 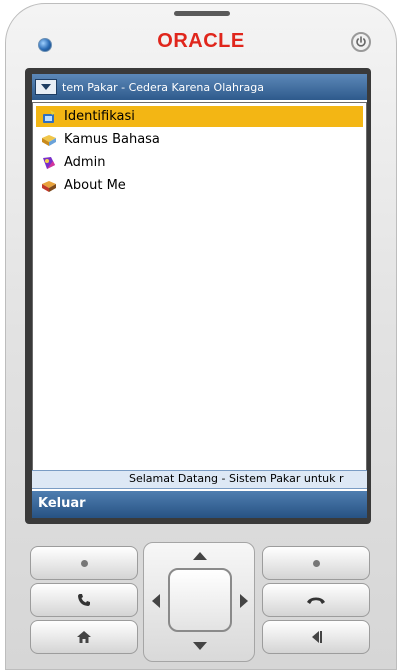 I want to click on menu-item-label: Kamus Bahasa, so click(x=112, y=139).